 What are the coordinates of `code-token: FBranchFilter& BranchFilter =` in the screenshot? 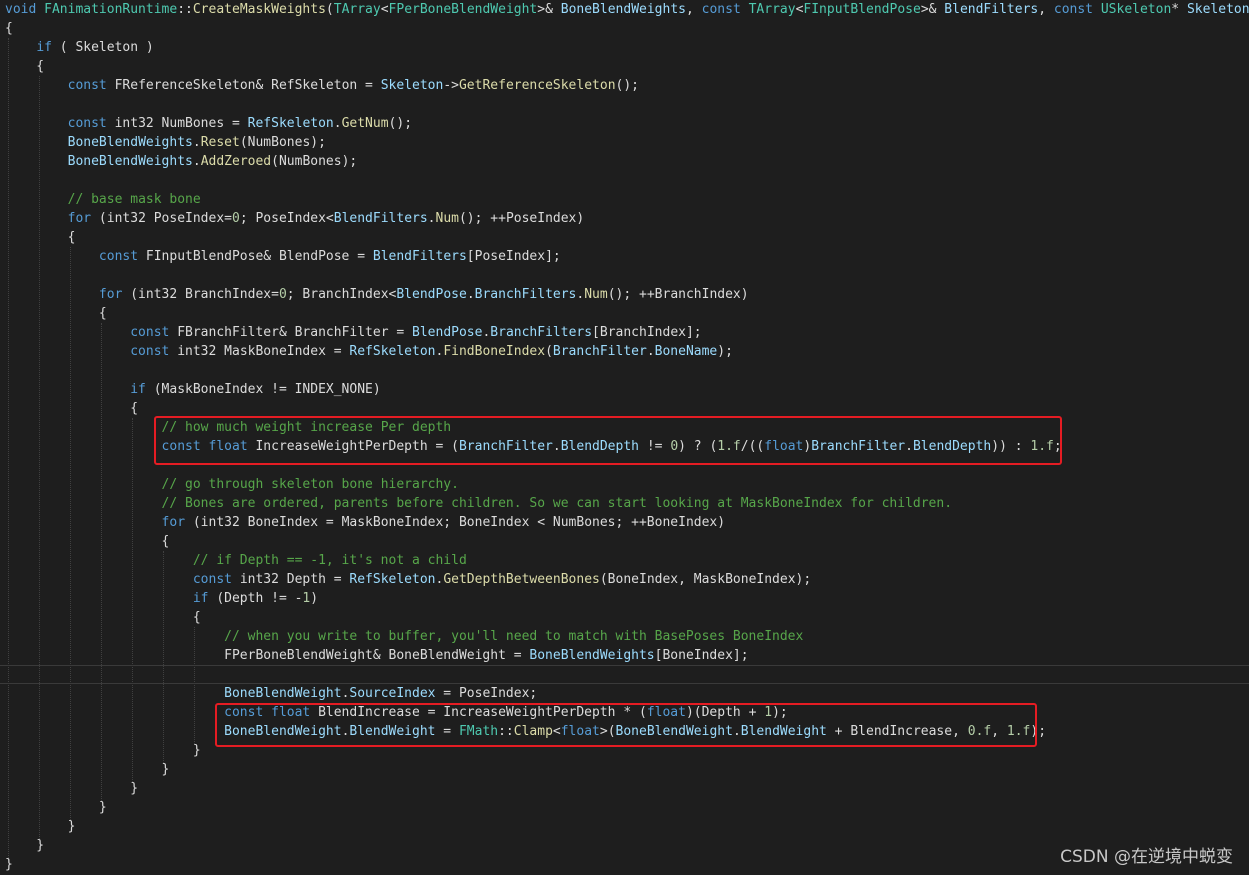 It's located at (295, 332).